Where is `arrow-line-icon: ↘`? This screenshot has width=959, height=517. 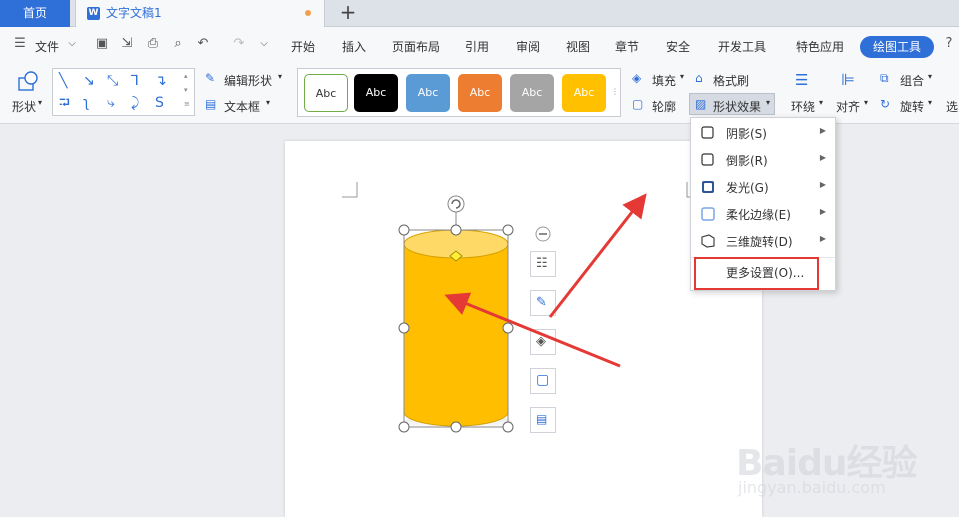 arrow-line-icon: ↘ is located at coordinates (89, 81).